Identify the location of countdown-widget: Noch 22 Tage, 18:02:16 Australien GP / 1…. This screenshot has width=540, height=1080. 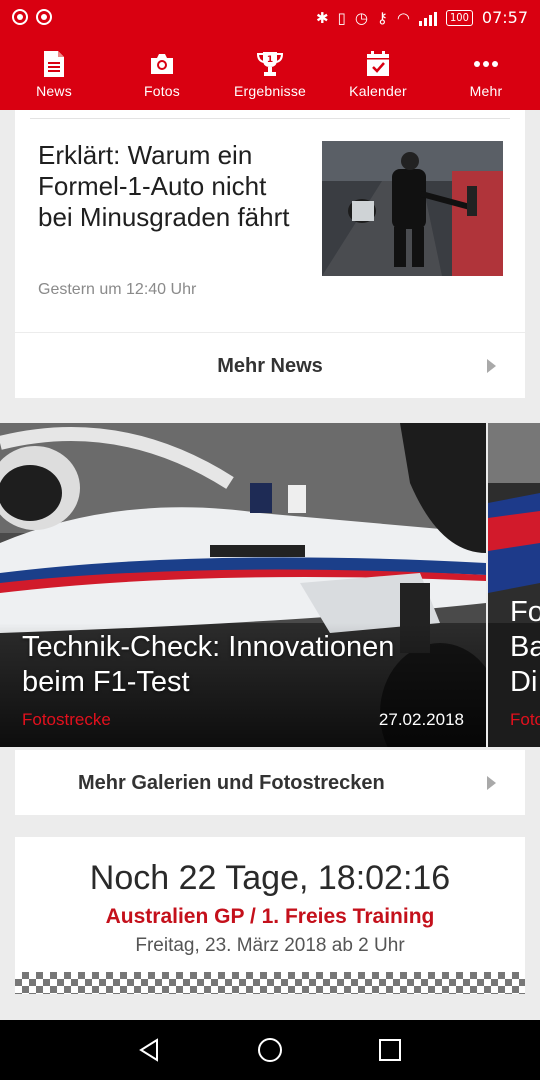
(270, 915).